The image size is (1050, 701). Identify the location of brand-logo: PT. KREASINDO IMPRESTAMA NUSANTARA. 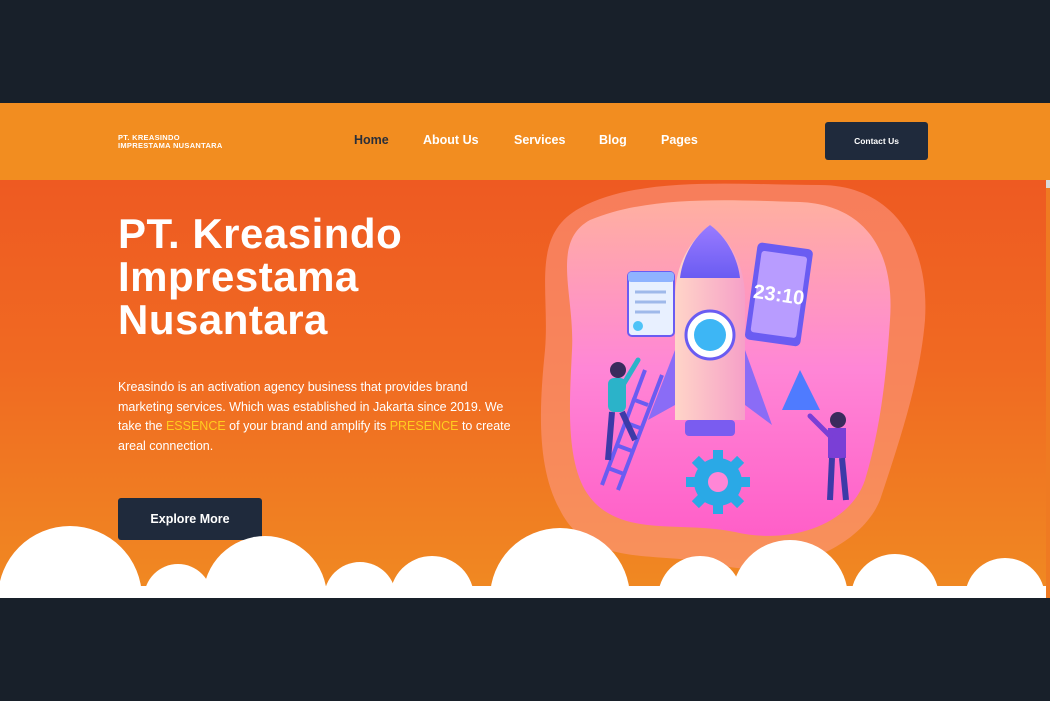
(170, 142).